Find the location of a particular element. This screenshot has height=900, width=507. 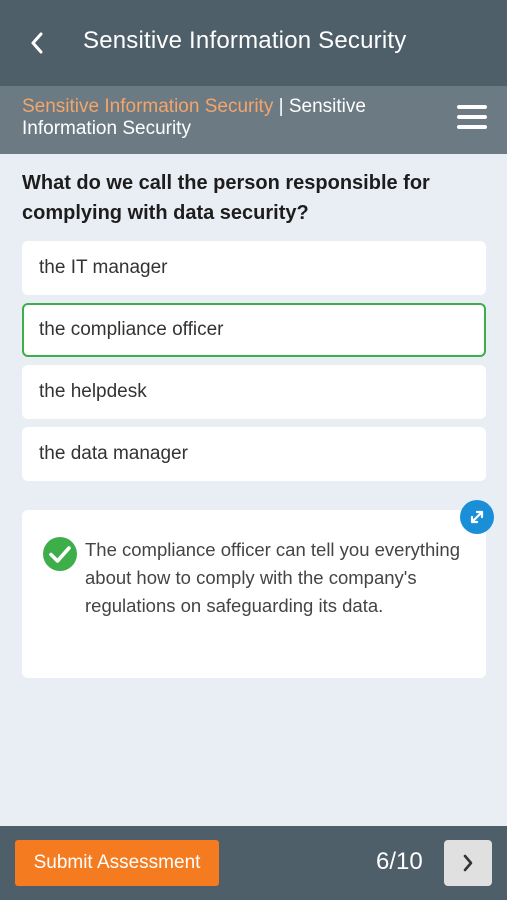

chevron-right-icon is located at coordinates (468, 863).